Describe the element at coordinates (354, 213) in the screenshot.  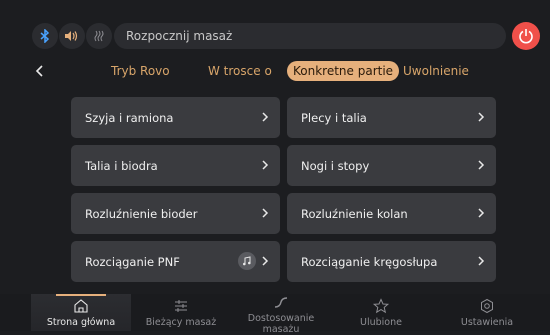
I see `card-label: Rozluźnienie kolan` at that location.